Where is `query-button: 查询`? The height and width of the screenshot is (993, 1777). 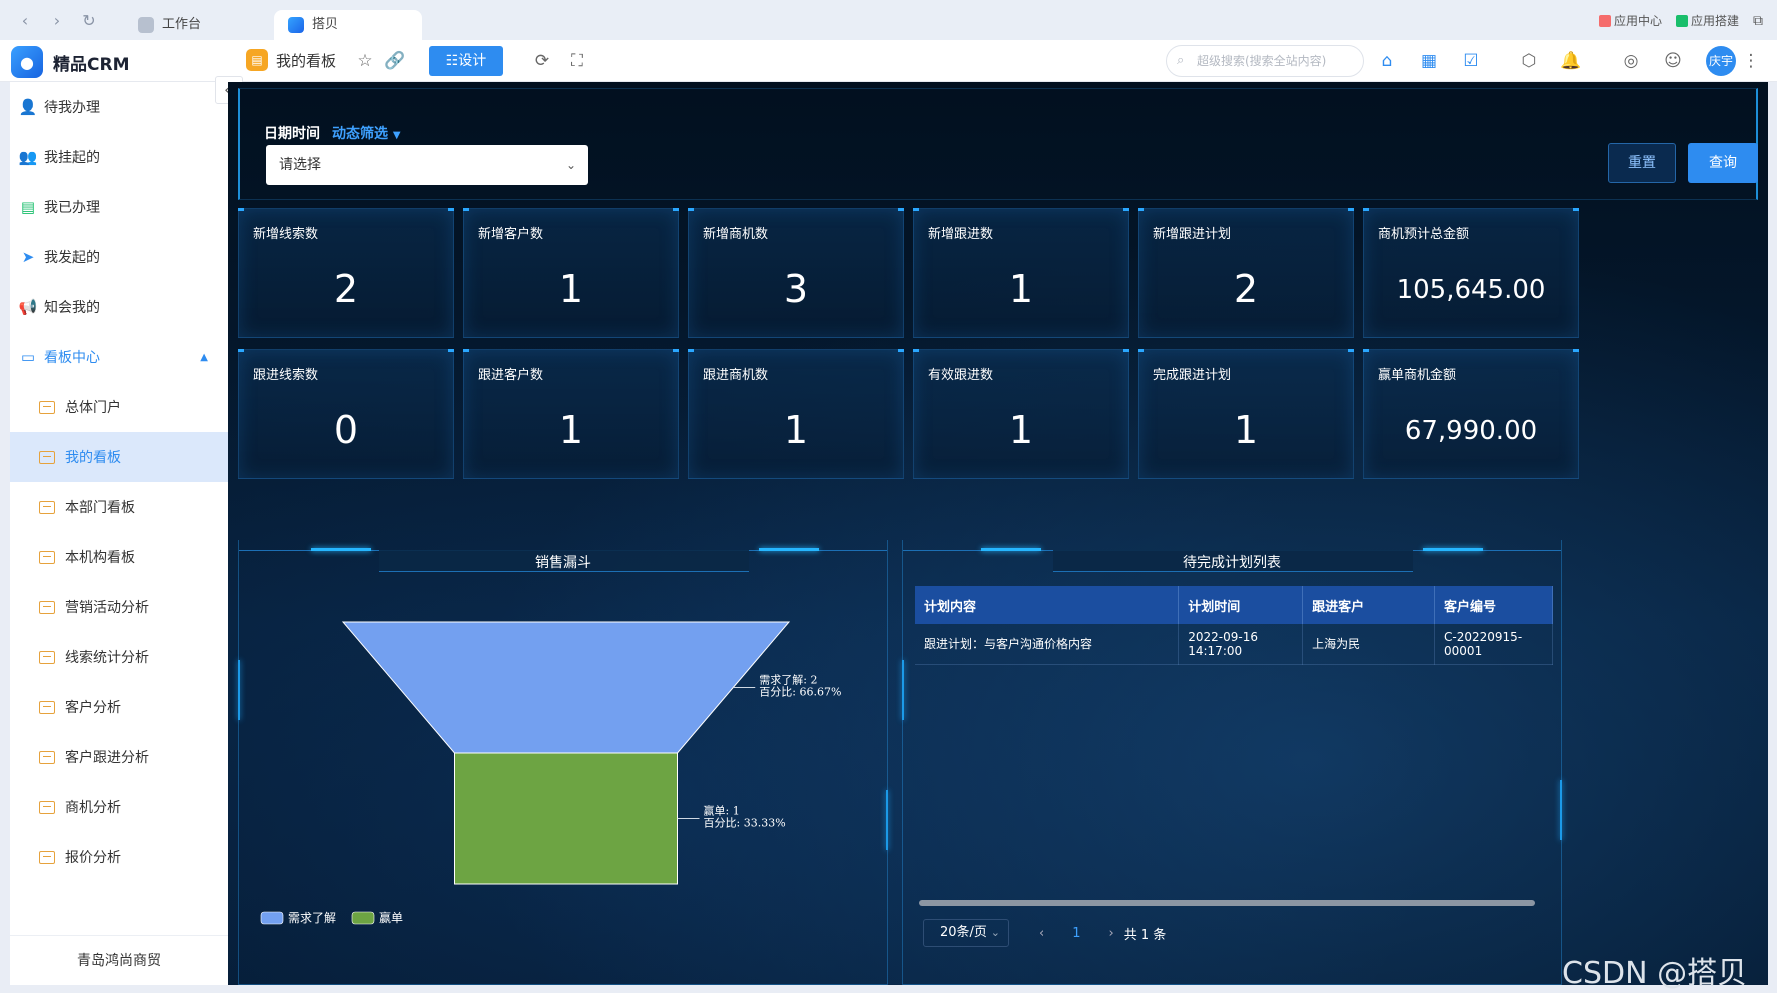 query-button: 查询 is located at coordinates (1723, 163).